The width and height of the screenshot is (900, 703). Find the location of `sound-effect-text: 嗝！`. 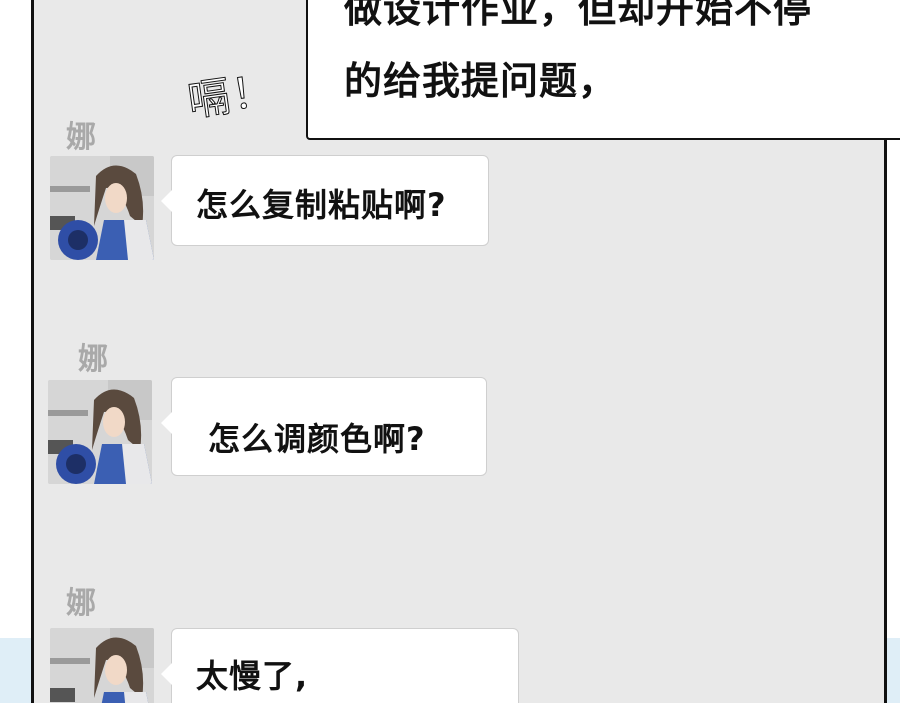

sound-effect-text: 嗝！ is located at coordinates (231, 96).